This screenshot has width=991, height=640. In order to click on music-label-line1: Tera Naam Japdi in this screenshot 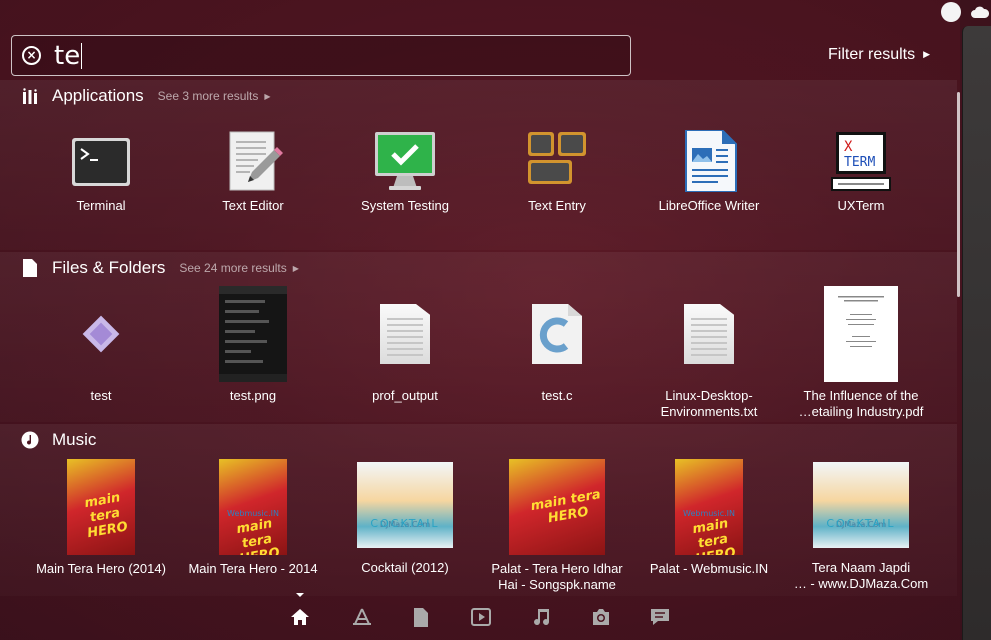, I will do `click(861, 567)`.